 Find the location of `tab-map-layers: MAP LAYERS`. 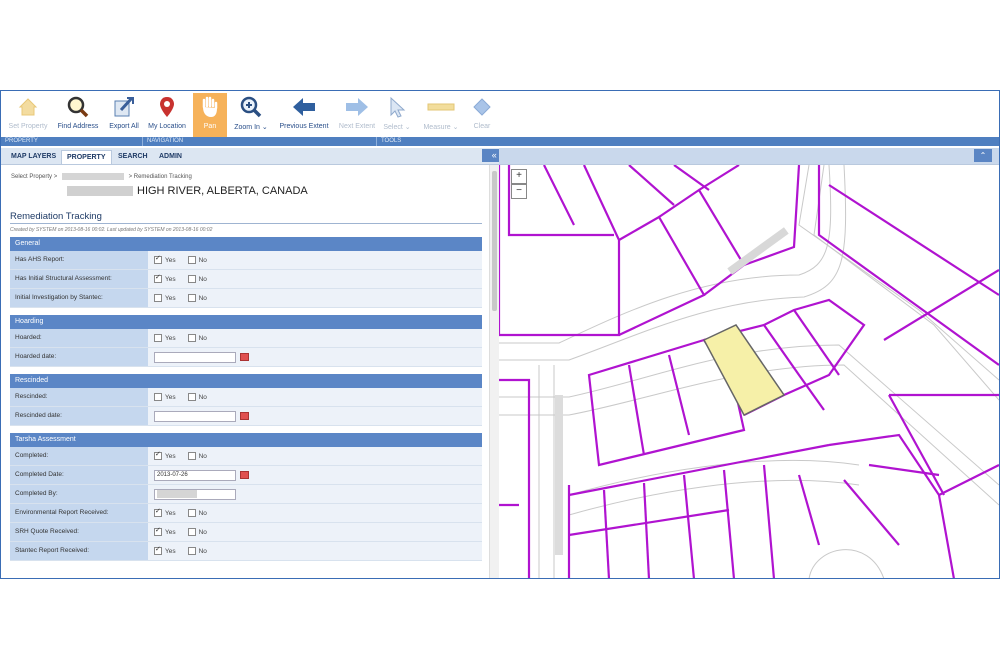

tab-map-layers: MAP LAYERS is located at coordinates (33, 156).